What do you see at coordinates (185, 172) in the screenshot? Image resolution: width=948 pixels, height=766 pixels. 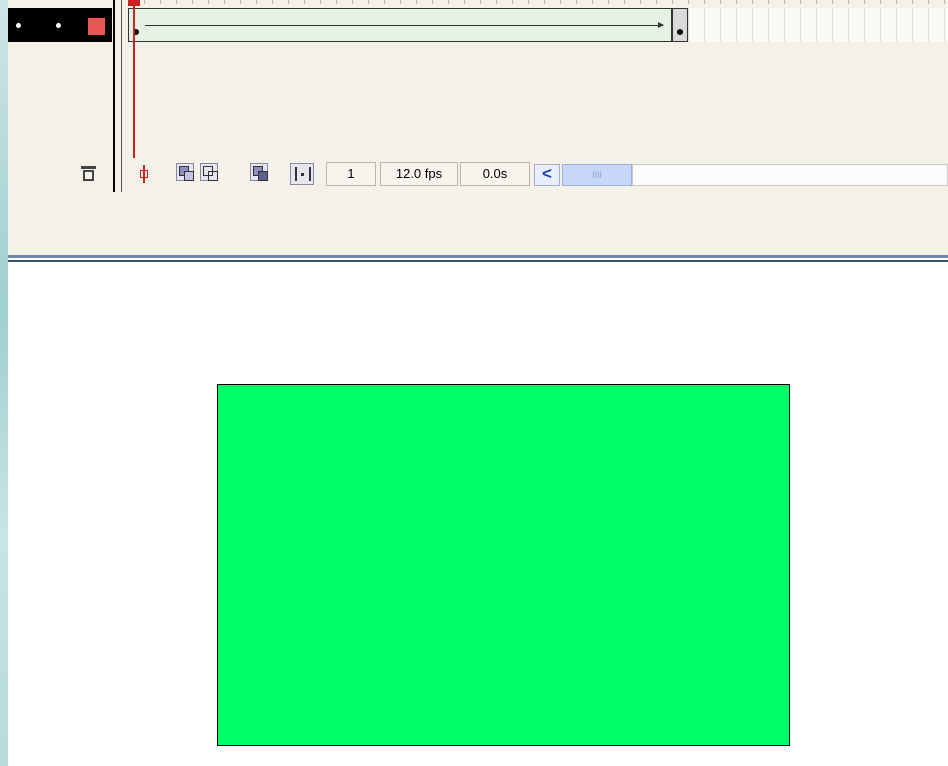 I see `onion-skin-icon` at bounding box center [185, 172].